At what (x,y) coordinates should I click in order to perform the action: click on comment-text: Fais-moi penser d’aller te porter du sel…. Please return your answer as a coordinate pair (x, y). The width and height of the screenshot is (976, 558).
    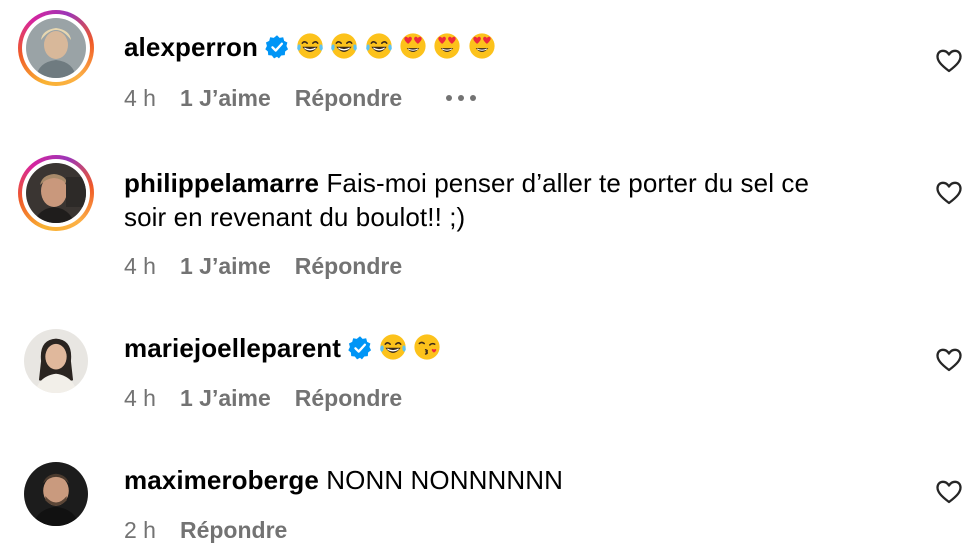
    Looking at the image, I should click on (568, 183).